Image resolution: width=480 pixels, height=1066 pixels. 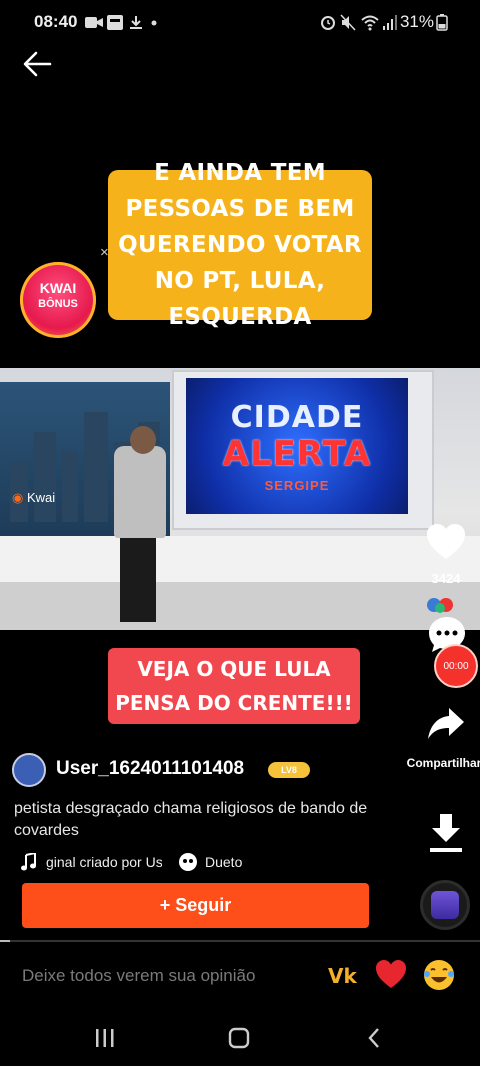 I want to click on screen-title-2: ALERTA, so click(x=297, y=454).